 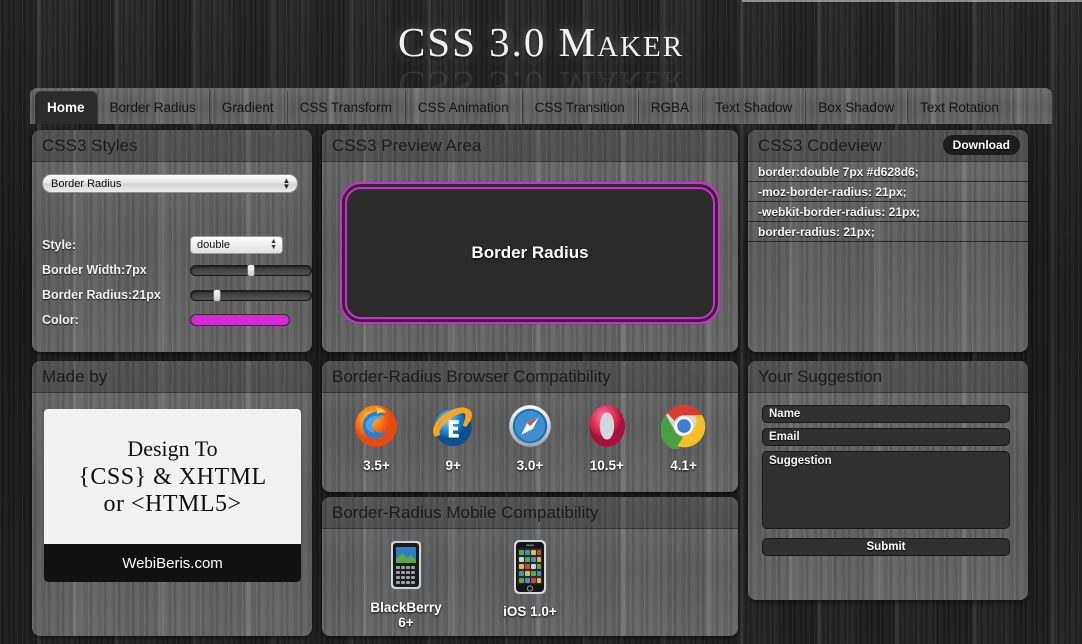 I want to click on logo-line-2: {CSS} & XHTML, so click(x=172, y=476).